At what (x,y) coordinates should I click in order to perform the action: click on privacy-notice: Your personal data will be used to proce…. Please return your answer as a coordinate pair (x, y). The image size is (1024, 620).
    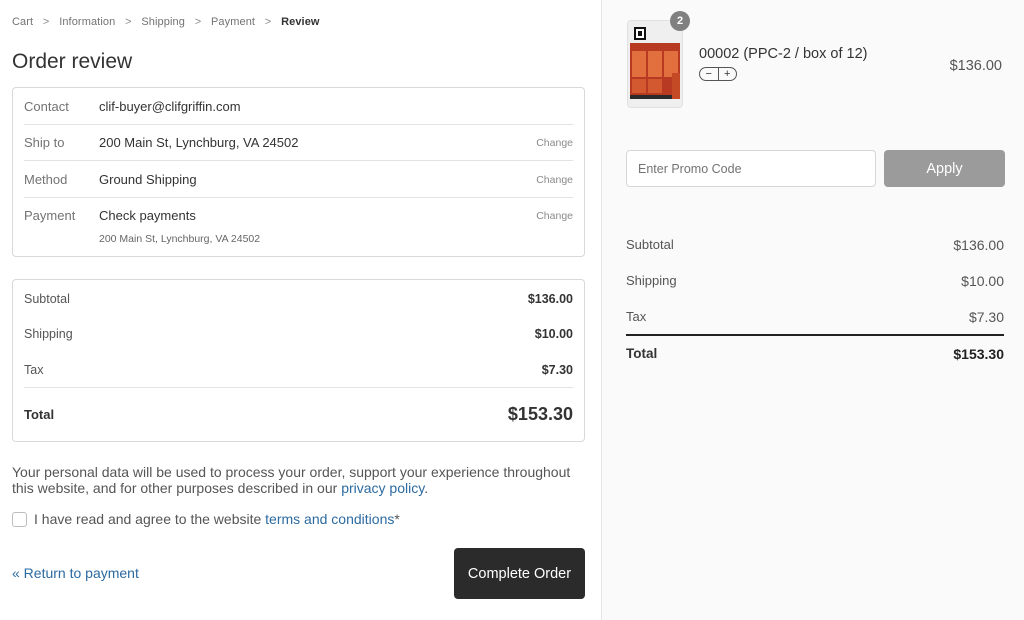
    Looking at the image, I should click on (292, 480).